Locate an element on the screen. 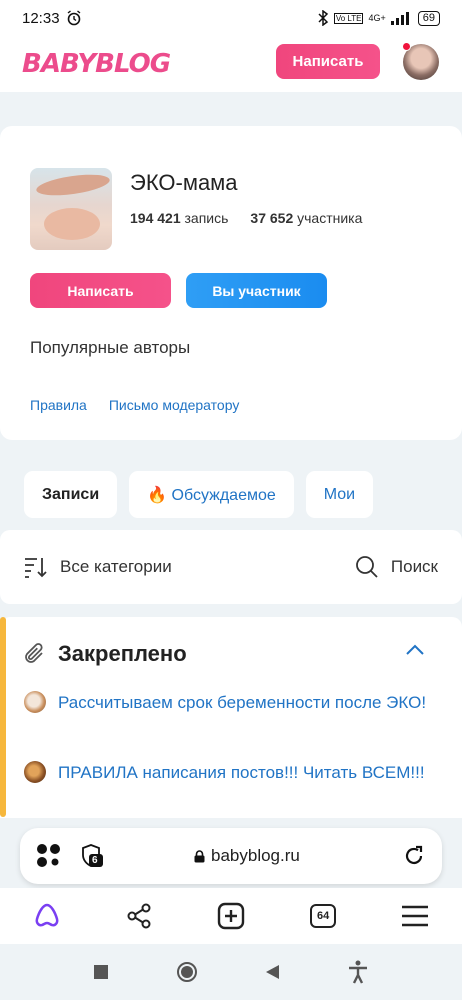 Image resolution: width=462 pixels, height=1000 pixels. shield-count: 6 is located at coordinates (95, 860).